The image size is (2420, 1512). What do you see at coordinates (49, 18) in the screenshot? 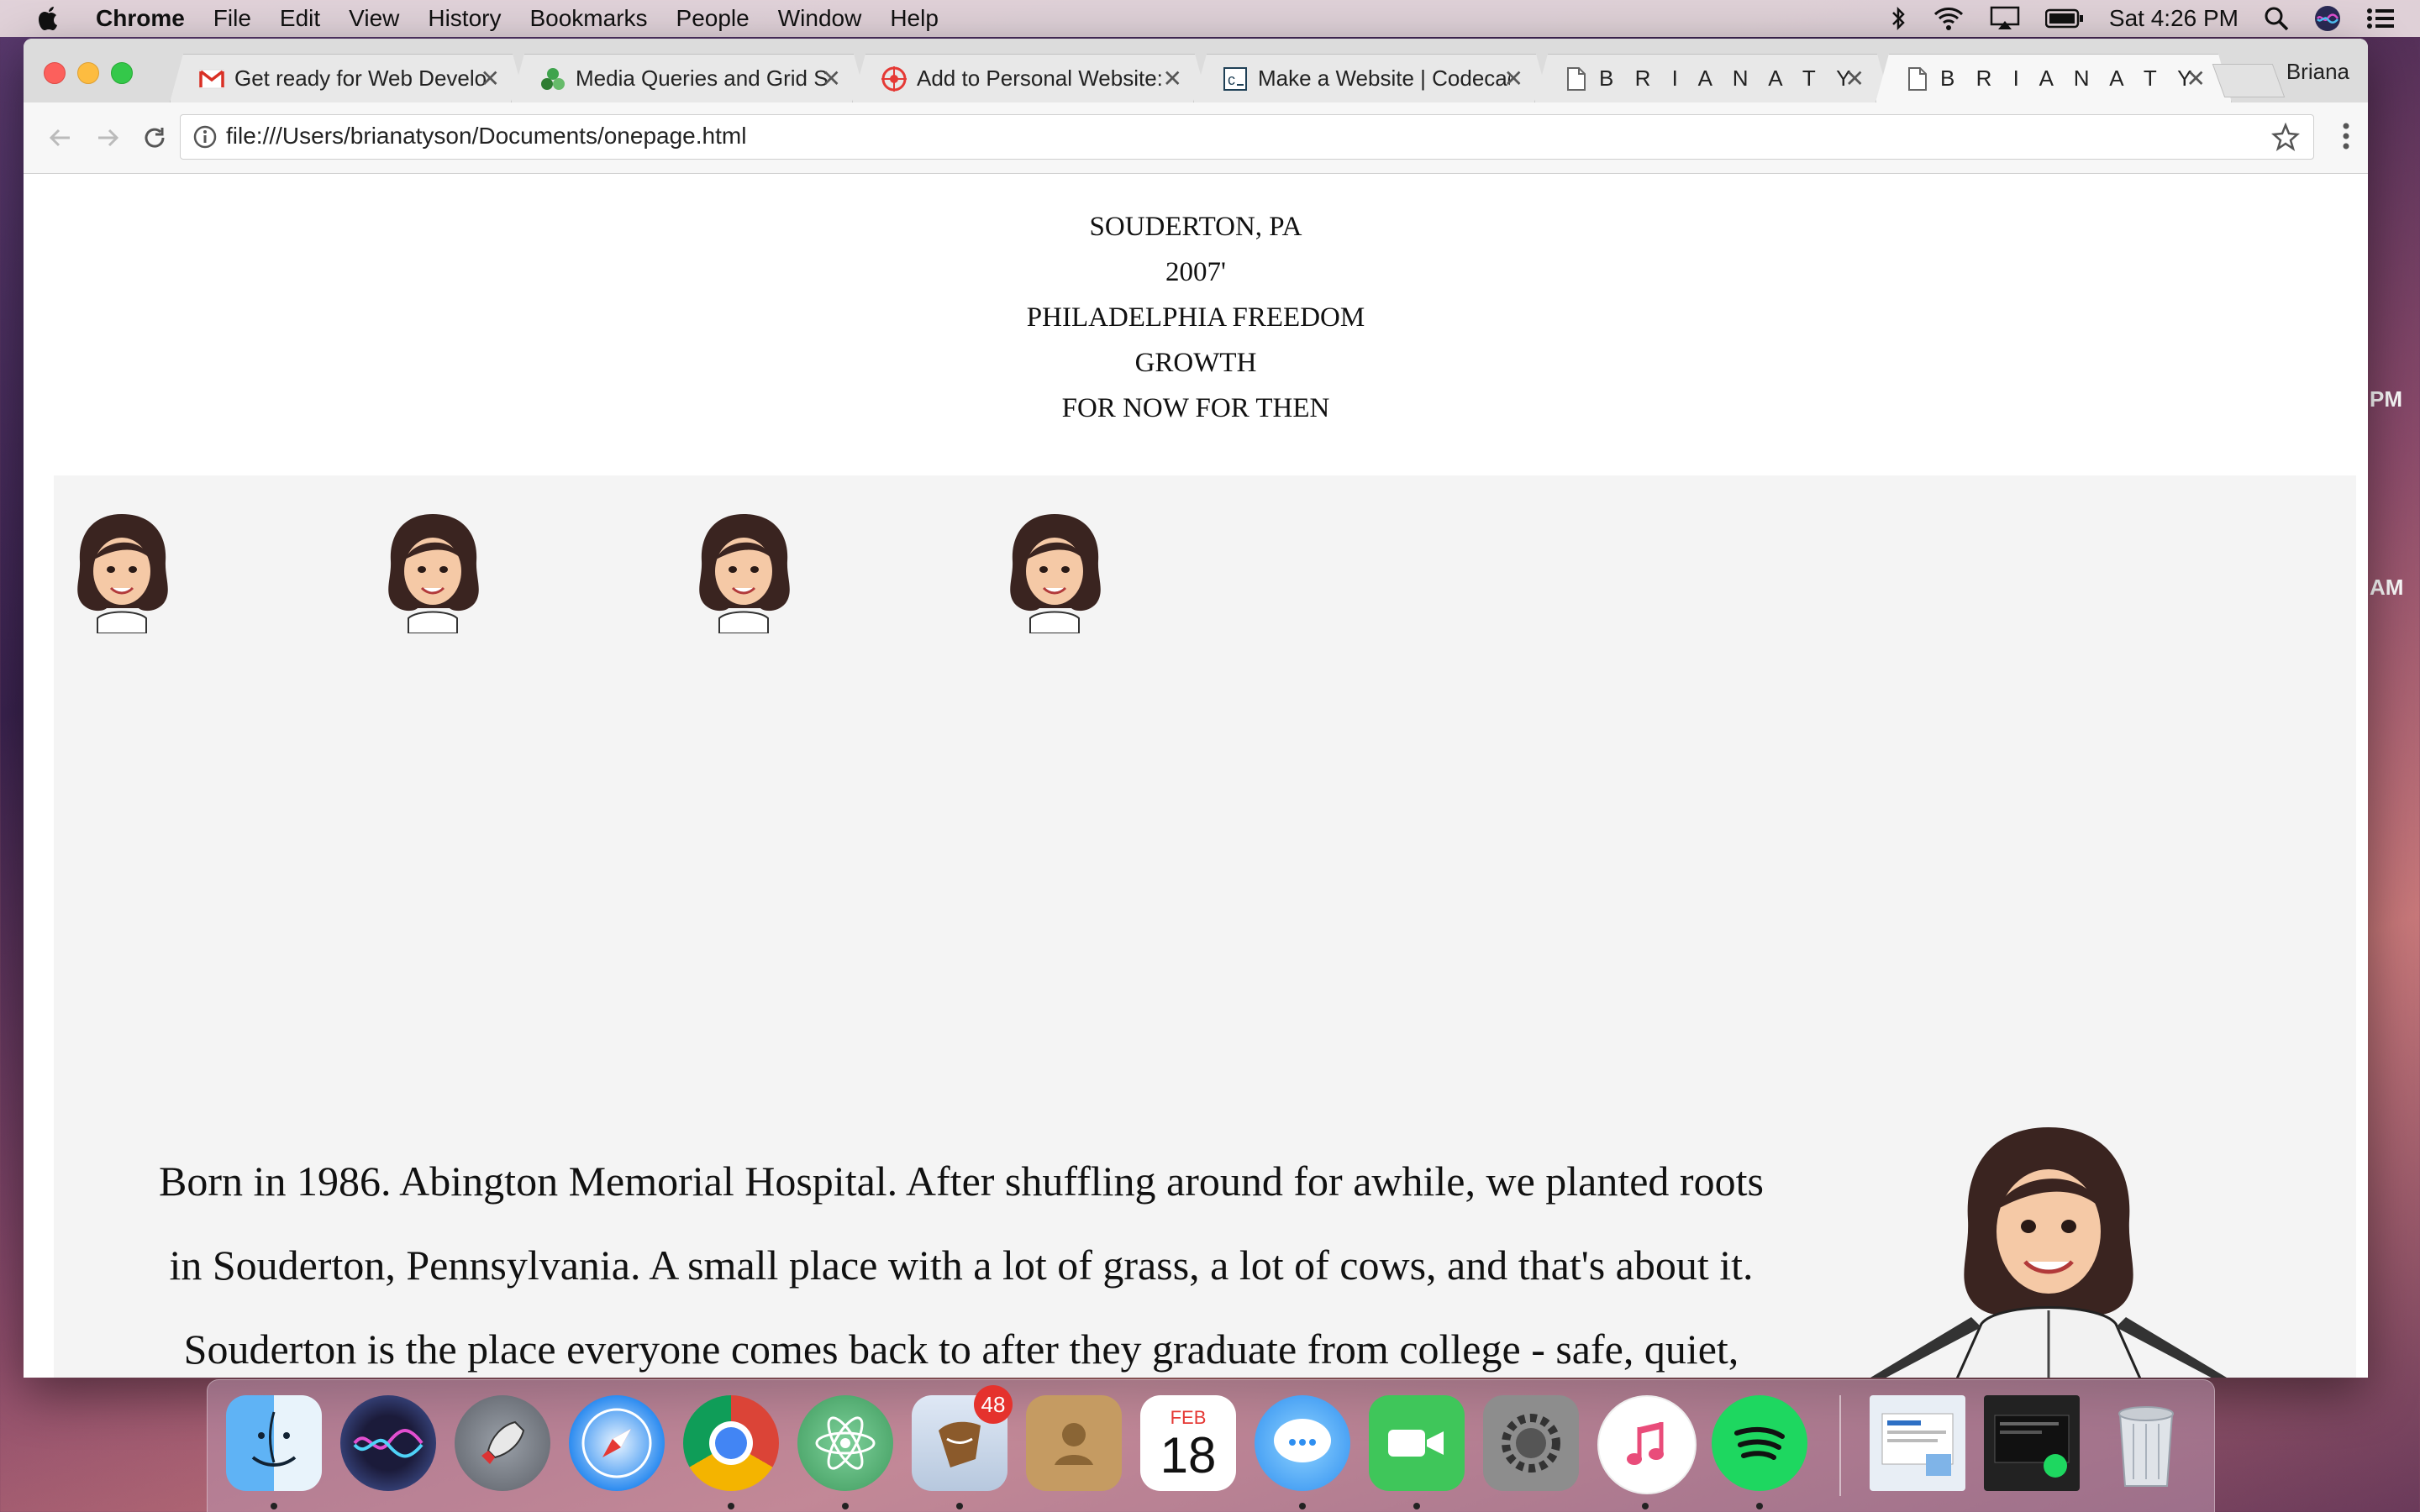
I see `apple-menu-icon` at bounding box center [49, 18].